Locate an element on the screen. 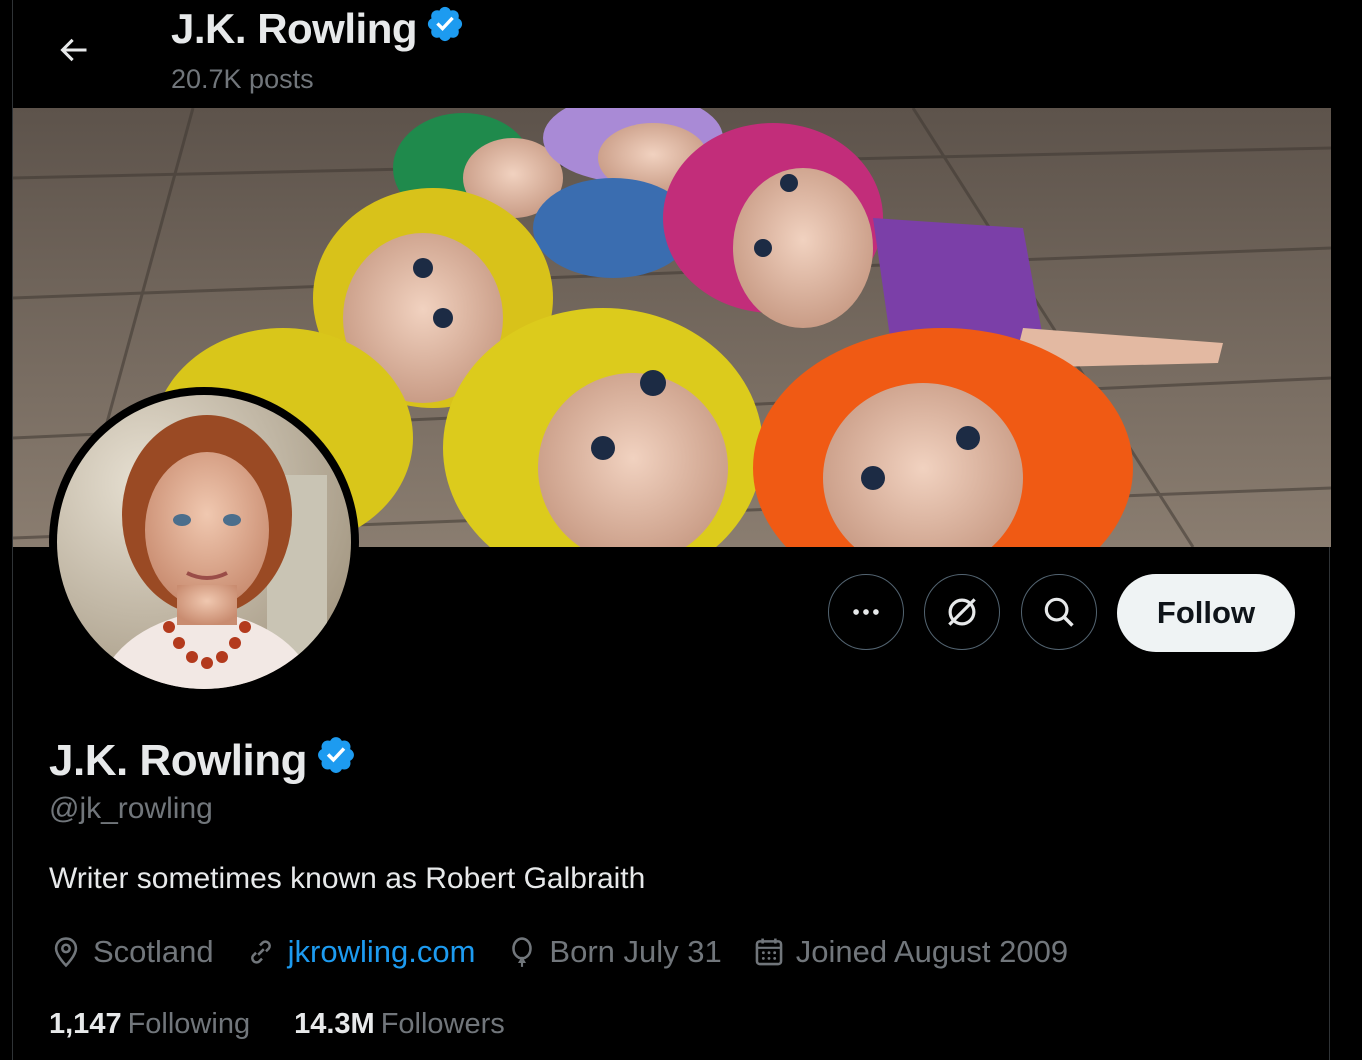 This screenshot has height=1060, width=1362. joined-item: Joined August 2009 is located at coordinates (910, 952).